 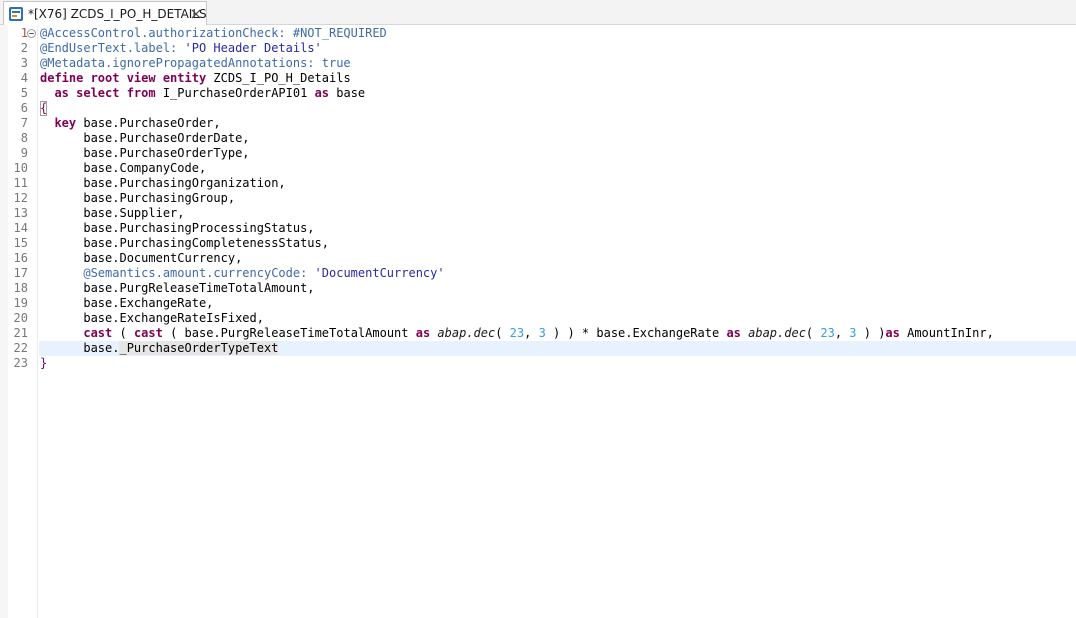 What do you see at coordinates (24, 123) in the screenshot?
I see `line-number: 7` at bounding box center [24, 123].